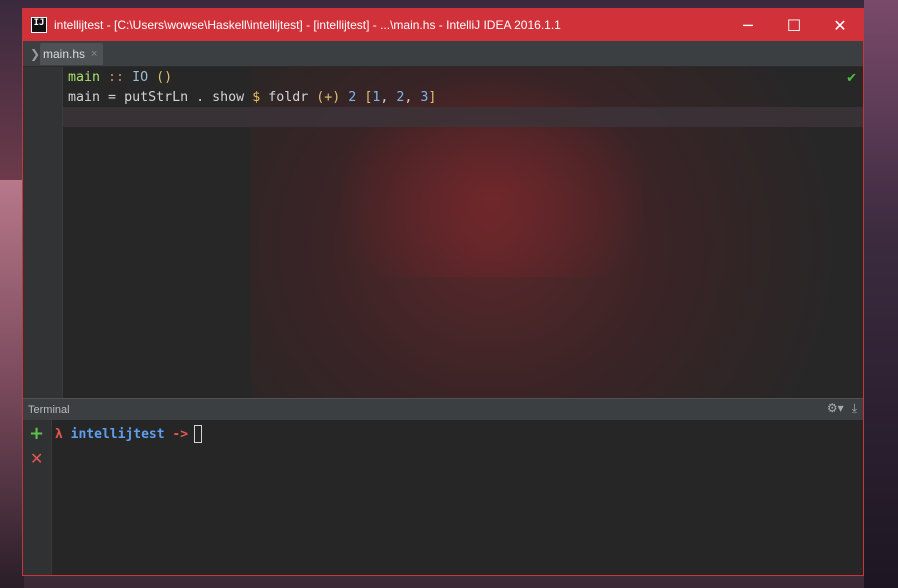 The image size is (898, 588). What do you see at coordinates (37, 497) in the screenshot?
I see `terminal-sidebar: + ✕` at bounding box center [37, 497].